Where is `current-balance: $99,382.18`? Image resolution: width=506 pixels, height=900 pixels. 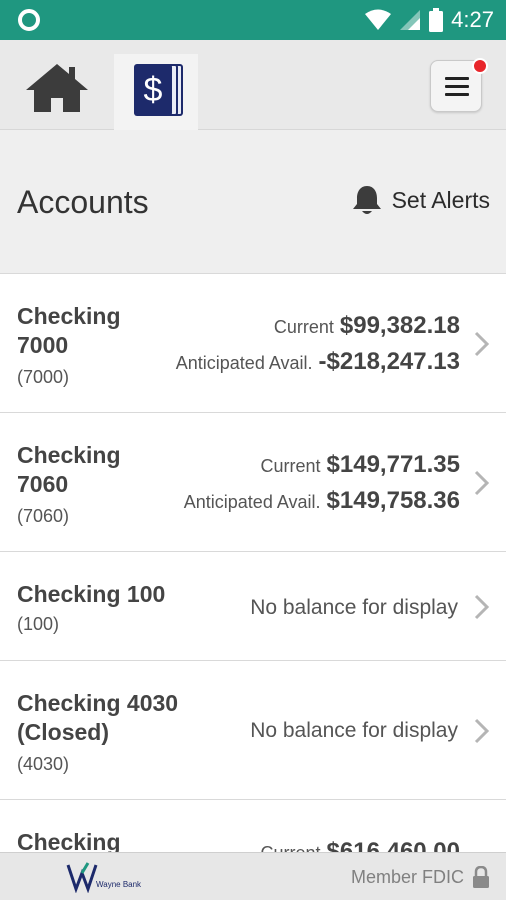
current-balance: $99,382.18 is located at coordinates (399, 325).